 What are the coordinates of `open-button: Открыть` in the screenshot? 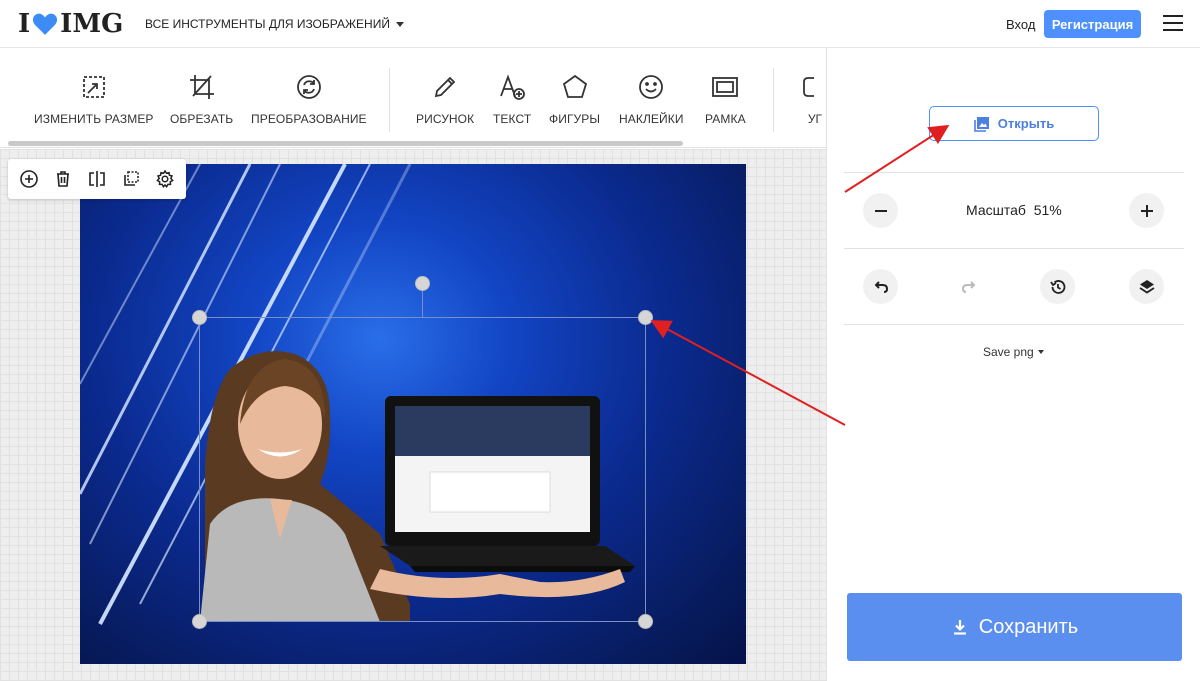 It's located at (1014, 123).